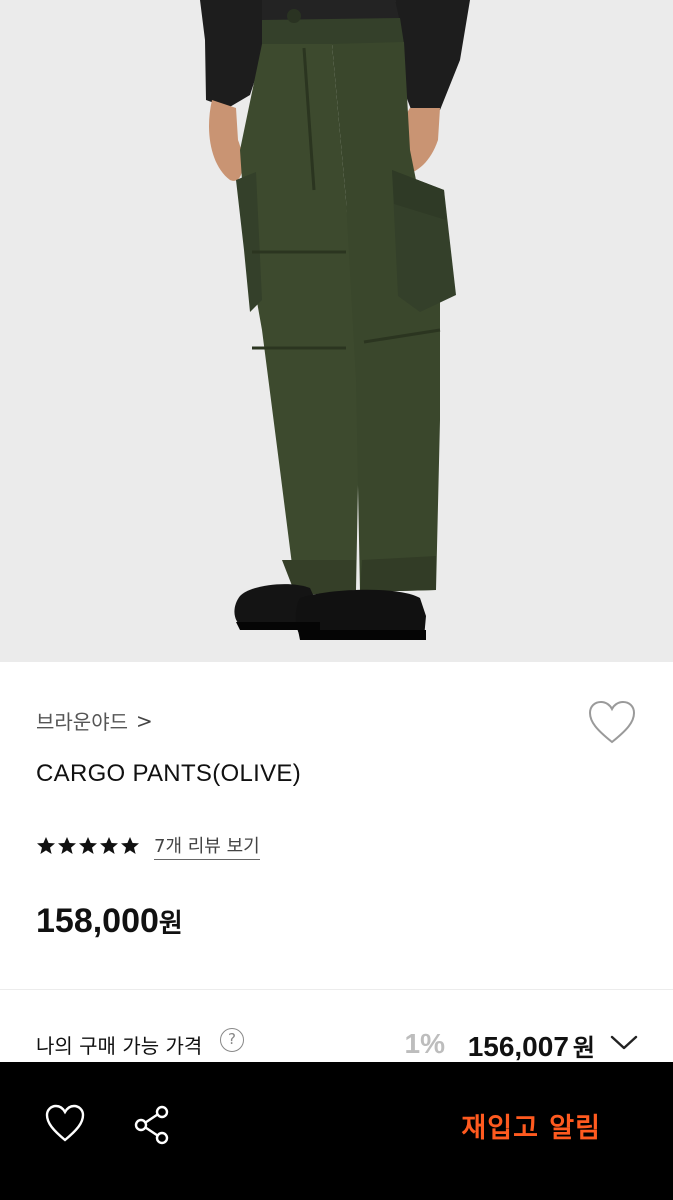 Image resolution: width=673 pixels, height=1200 pixels. I want to click on restock-alert-button: 재입고 알림, so click(531, 1125).